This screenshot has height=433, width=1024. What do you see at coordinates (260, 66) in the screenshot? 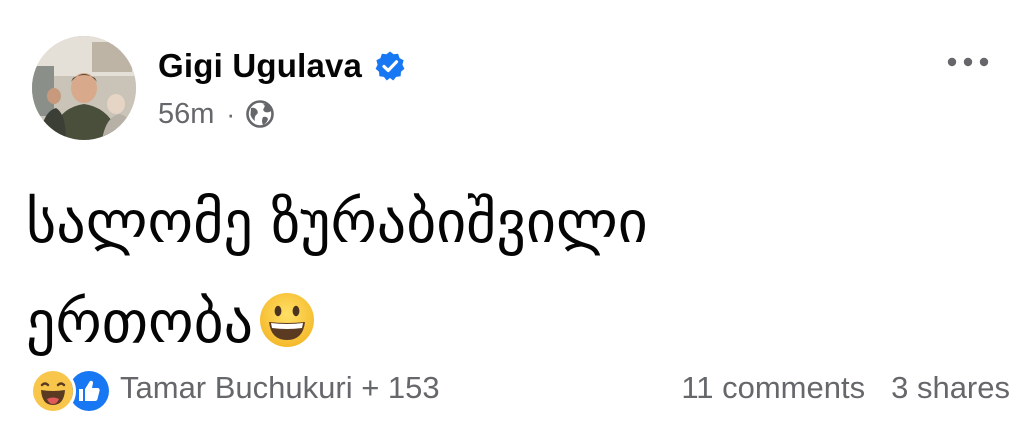
I see `author-name: Gigi Ugulava` at bounding box center [260, 66].